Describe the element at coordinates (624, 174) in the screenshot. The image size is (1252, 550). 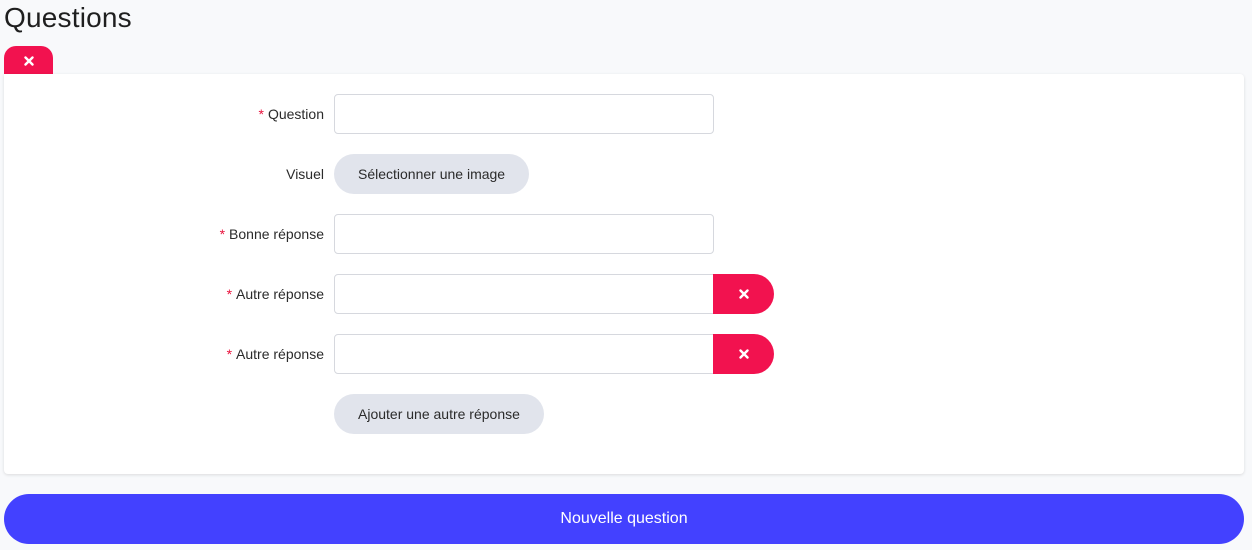
I see `visual-row: Visuel Sélectionner une image` at that location.